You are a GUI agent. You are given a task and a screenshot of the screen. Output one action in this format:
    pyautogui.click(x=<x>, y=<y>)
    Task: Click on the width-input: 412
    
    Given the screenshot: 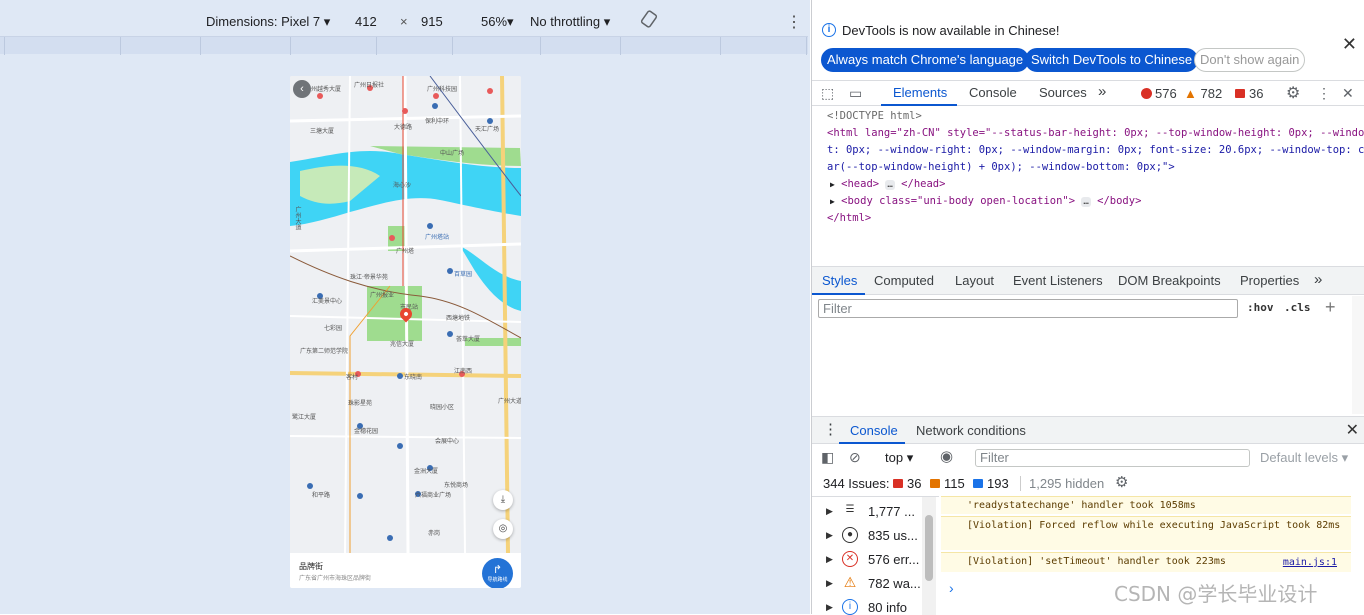 What is the action you would take?
    pyautogui.click(x=366, y=21)
    